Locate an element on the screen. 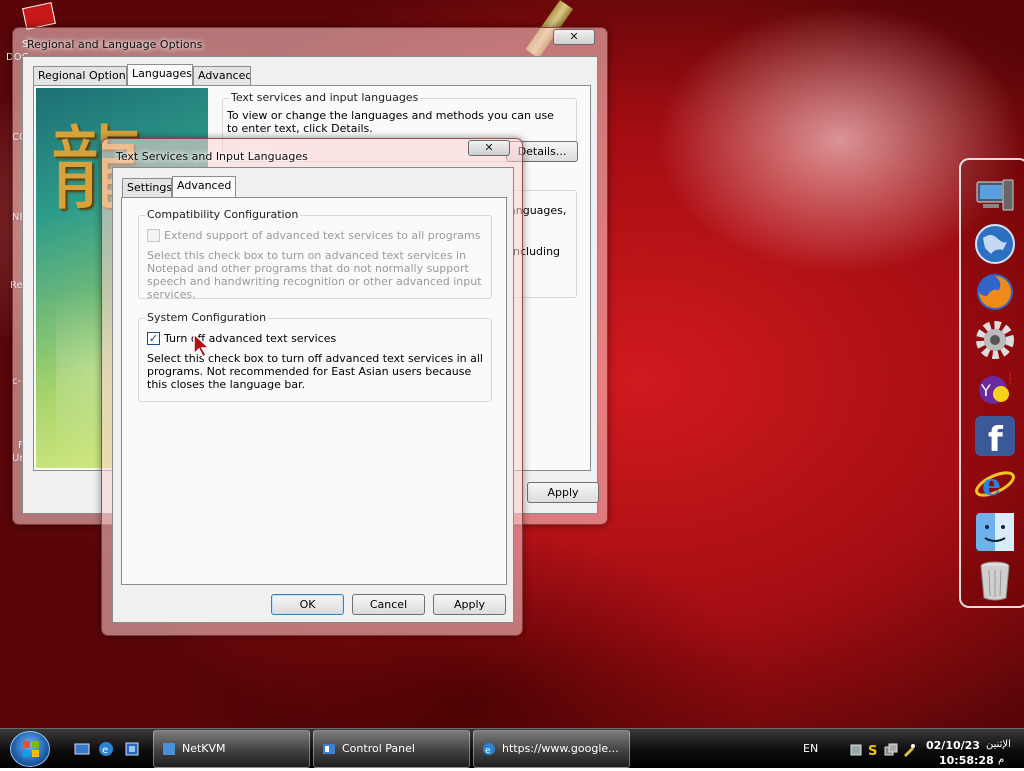 The height and width of the screenshot is (771, 1024). globe-icon is located at coordinates (995, 244).